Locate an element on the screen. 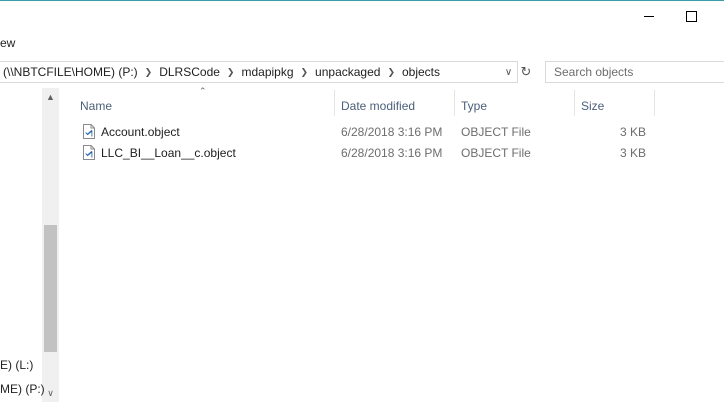 The image size is (724, 402). minimize-button is located at coordinates (649, 16).